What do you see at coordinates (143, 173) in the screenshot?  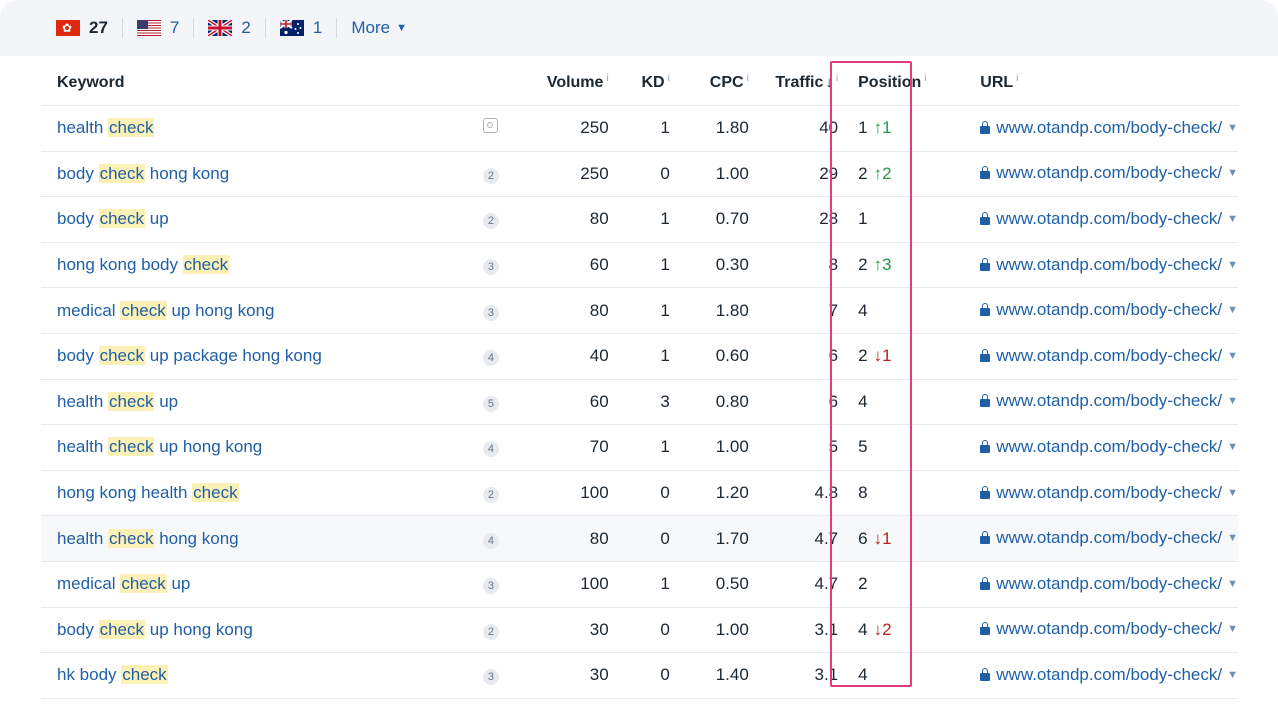 I see `keyword-link: body check hong kong` at bounding box center [143, 173].